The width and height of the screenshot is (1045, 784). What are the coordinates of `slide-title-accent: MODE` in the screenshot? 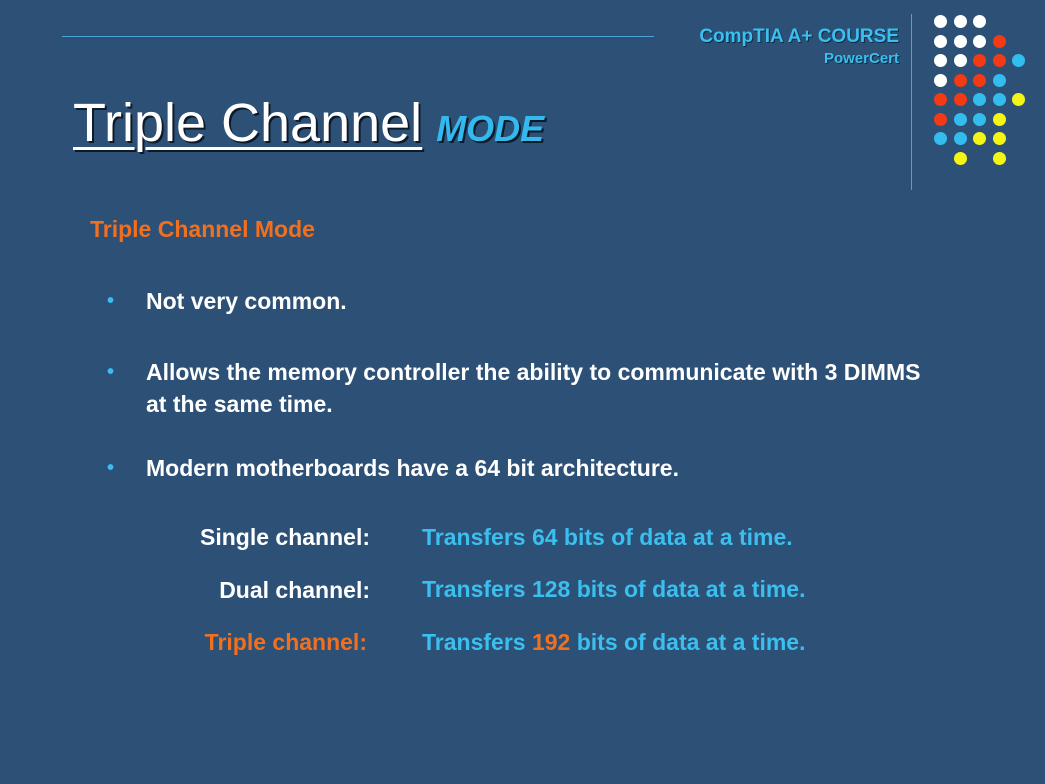 It's located at (490, 128).